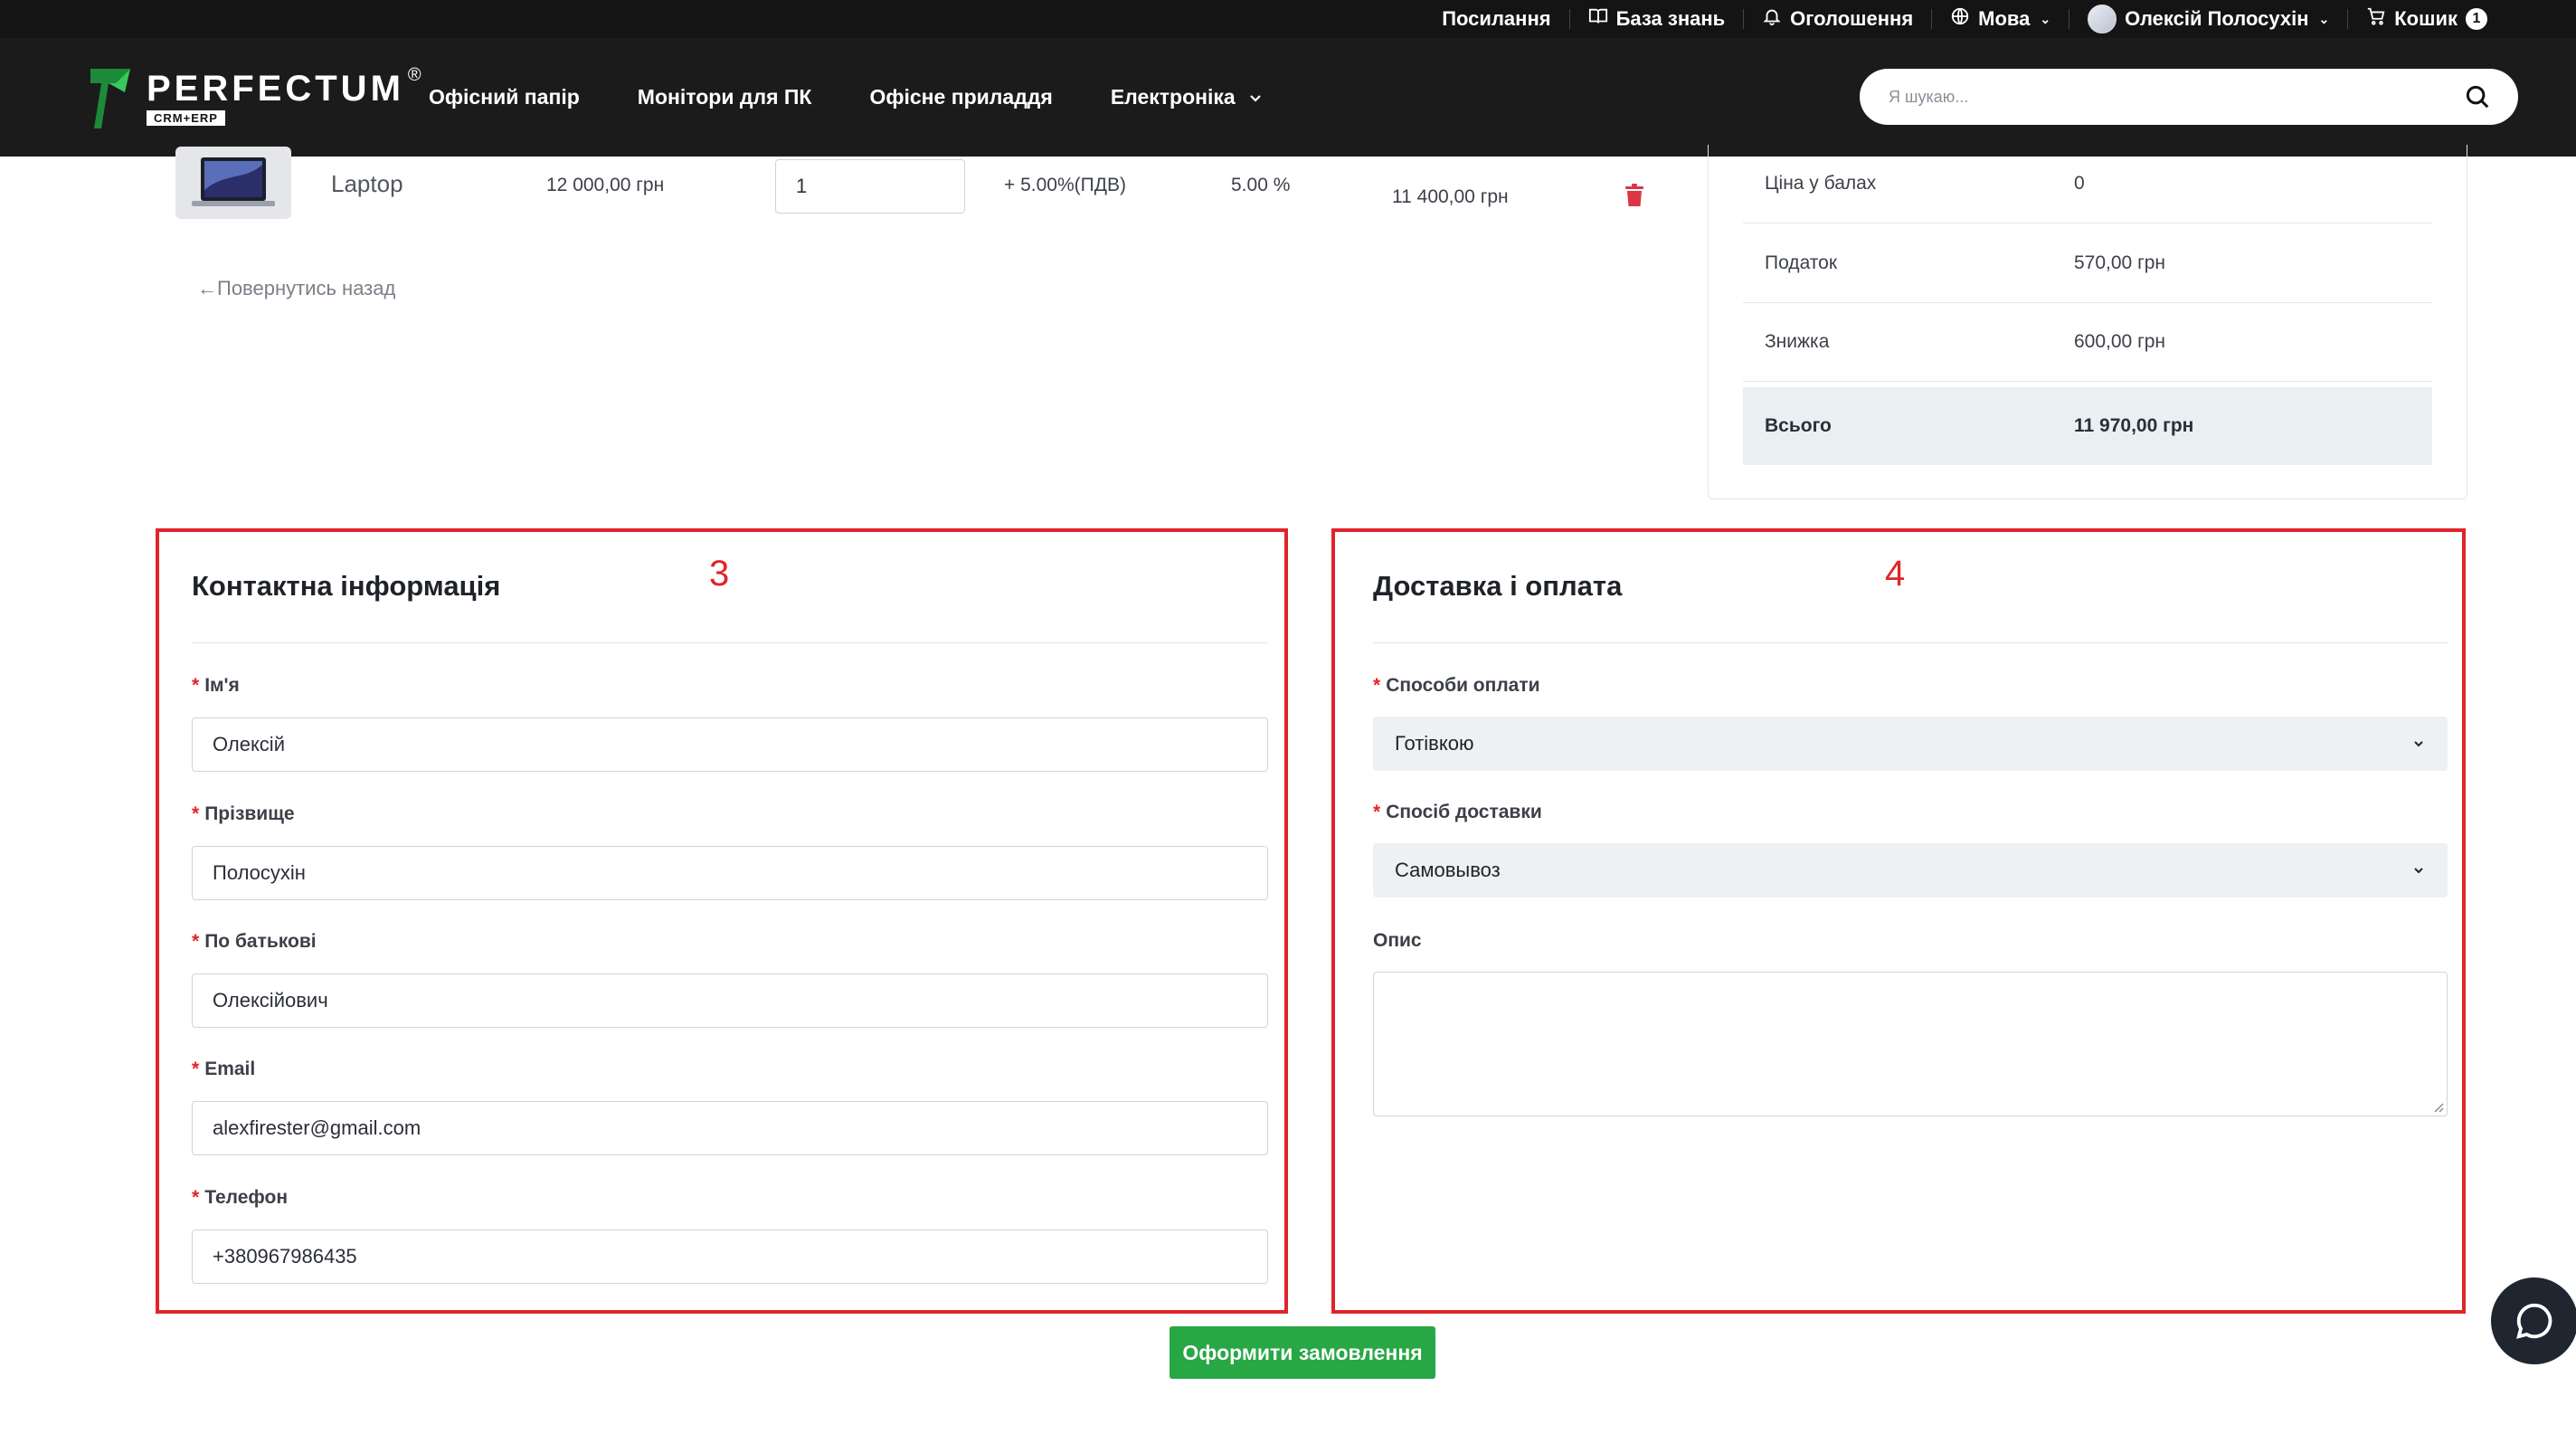 This screenshot has width=2576, height=1453. Describe the element at coordinates (2134, 425) in the screenshot. I see `summary-value: 11 970,00 грн` at that location.